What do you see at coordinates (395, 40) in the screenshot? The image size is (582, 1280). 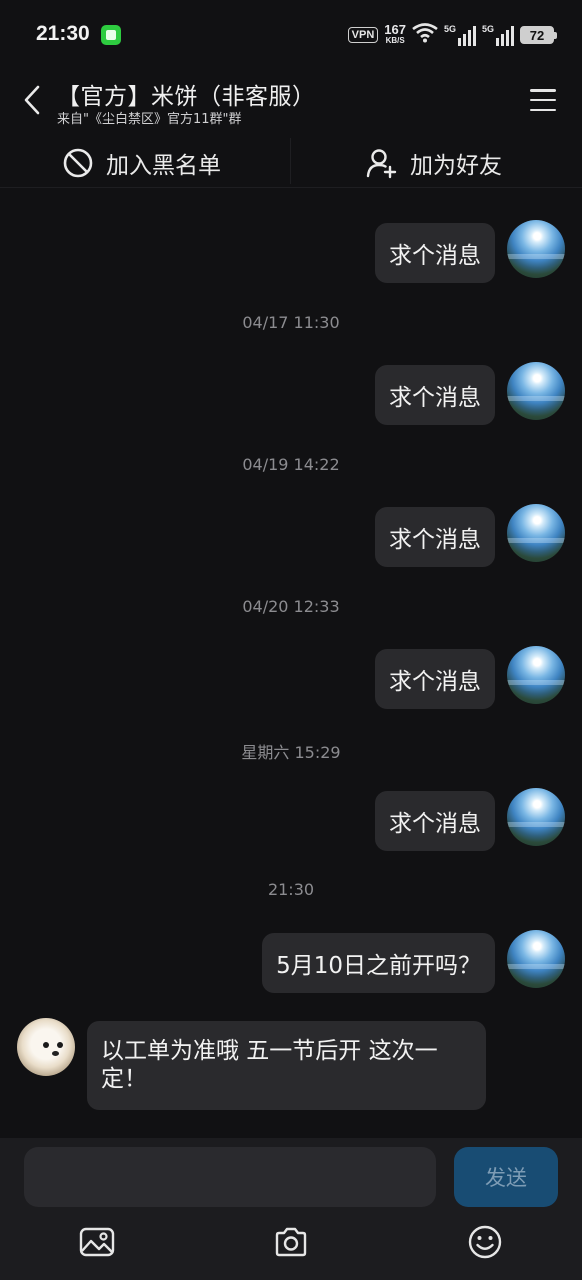 I see `network-speed-unit: KB/S` at bounding box center [395, 40].